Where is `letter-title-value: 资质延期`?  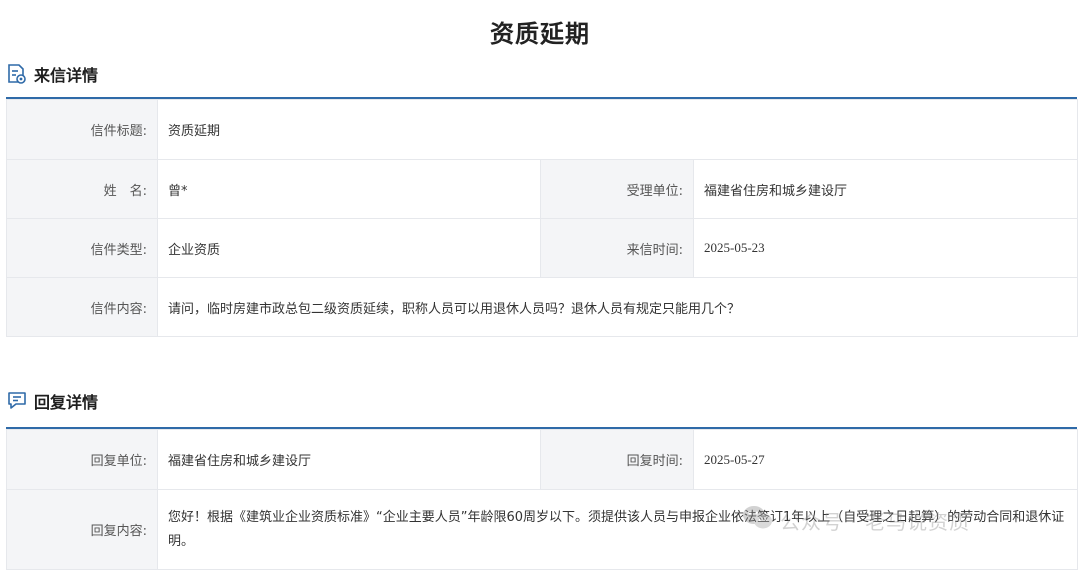 letter-title-value: 资质延期 is located at coordinates (617, 129).